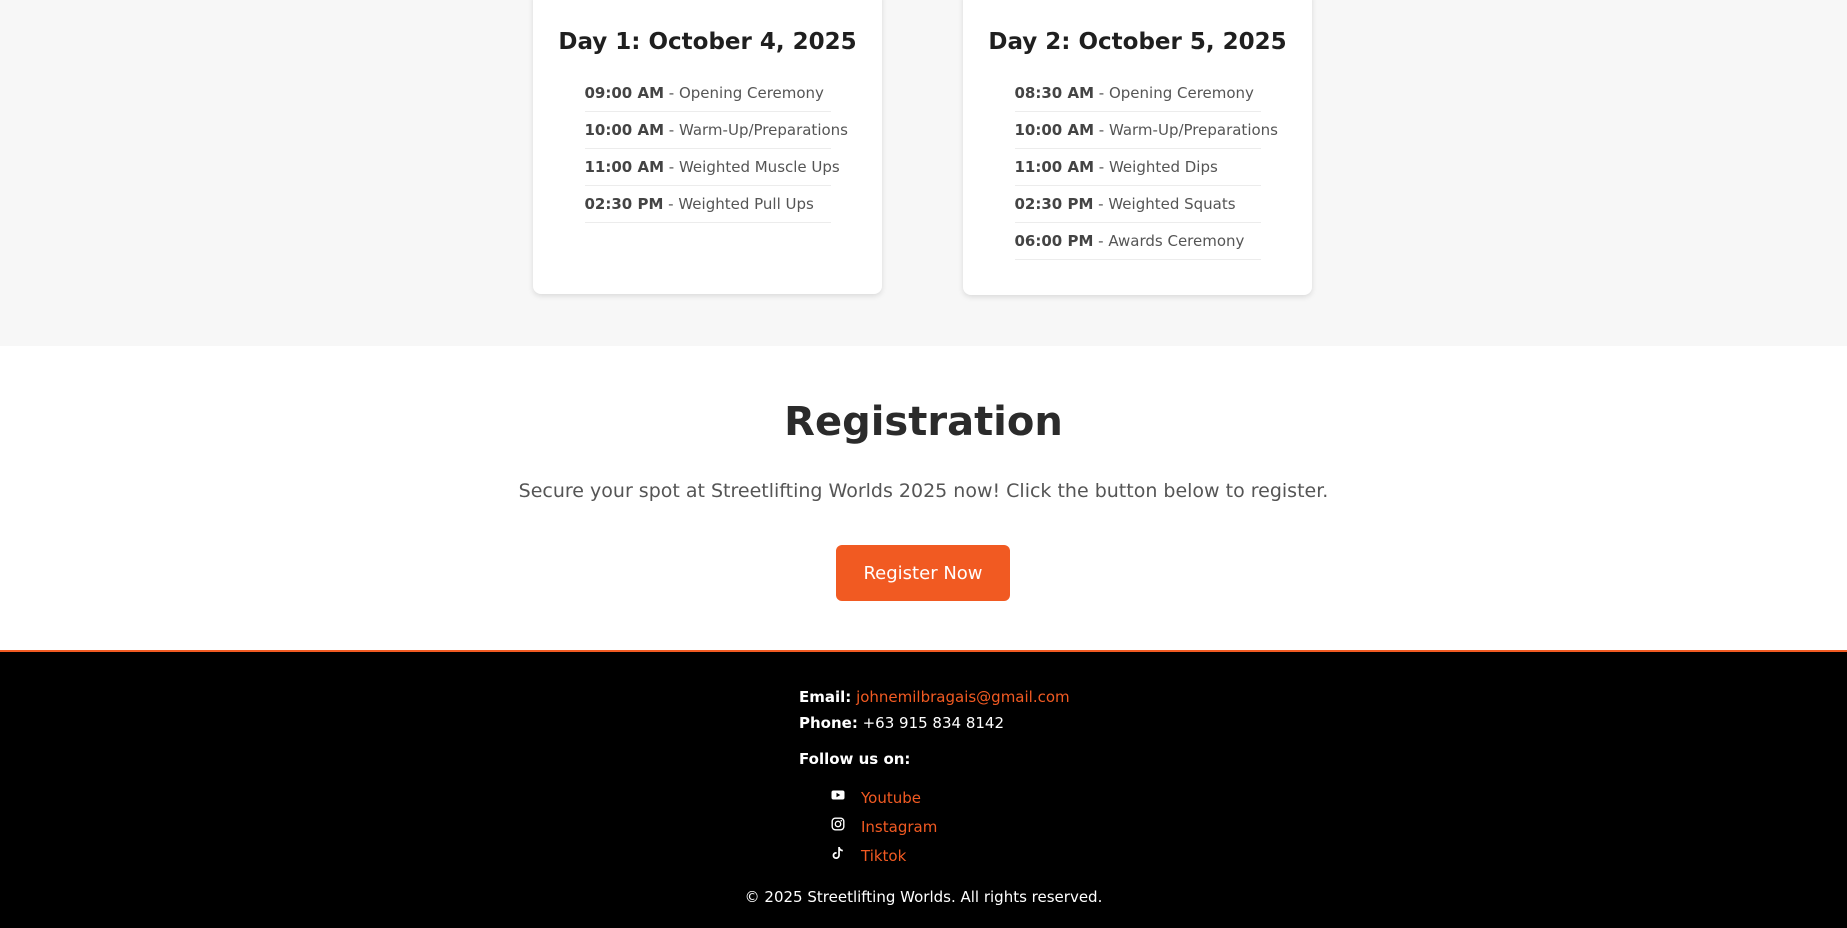 The height and width of the screenshot is (928, 1847). I want to click on schedule-item: 11:00 AM - Weighted Muscle Ups, so click(712, 167).